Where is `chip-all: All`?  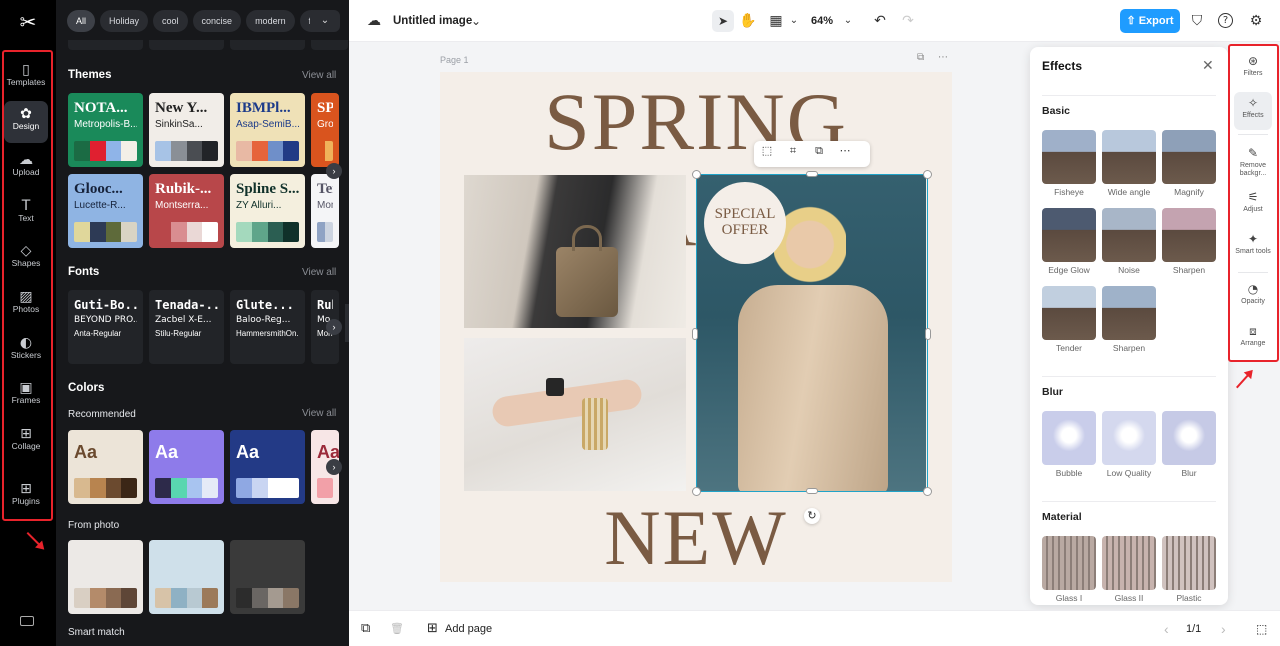
chip-all: All is located at coordinates (81, 21).